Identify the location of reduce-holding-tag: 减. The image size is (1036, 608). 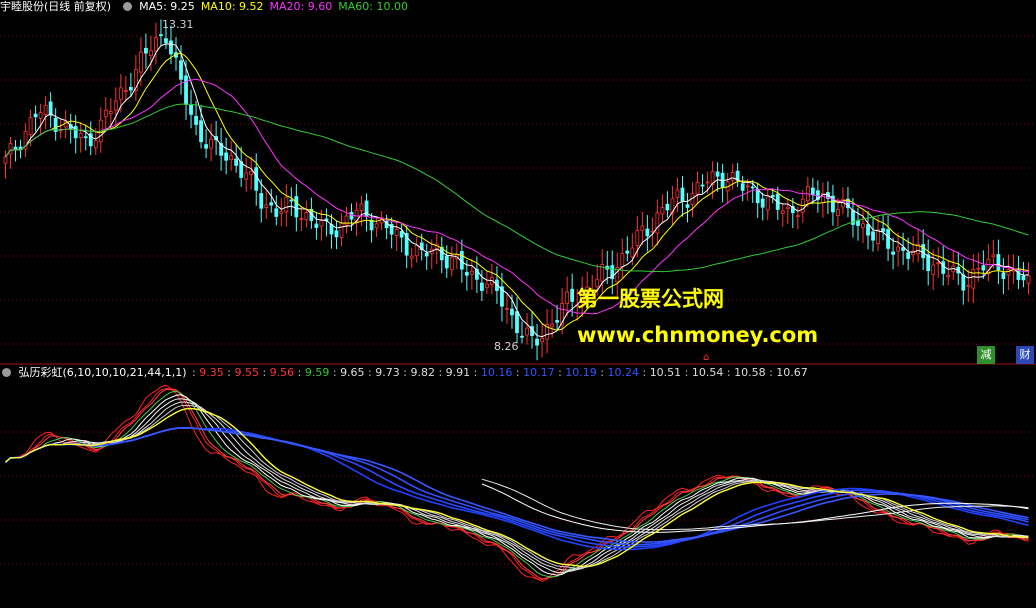
(986, 355).